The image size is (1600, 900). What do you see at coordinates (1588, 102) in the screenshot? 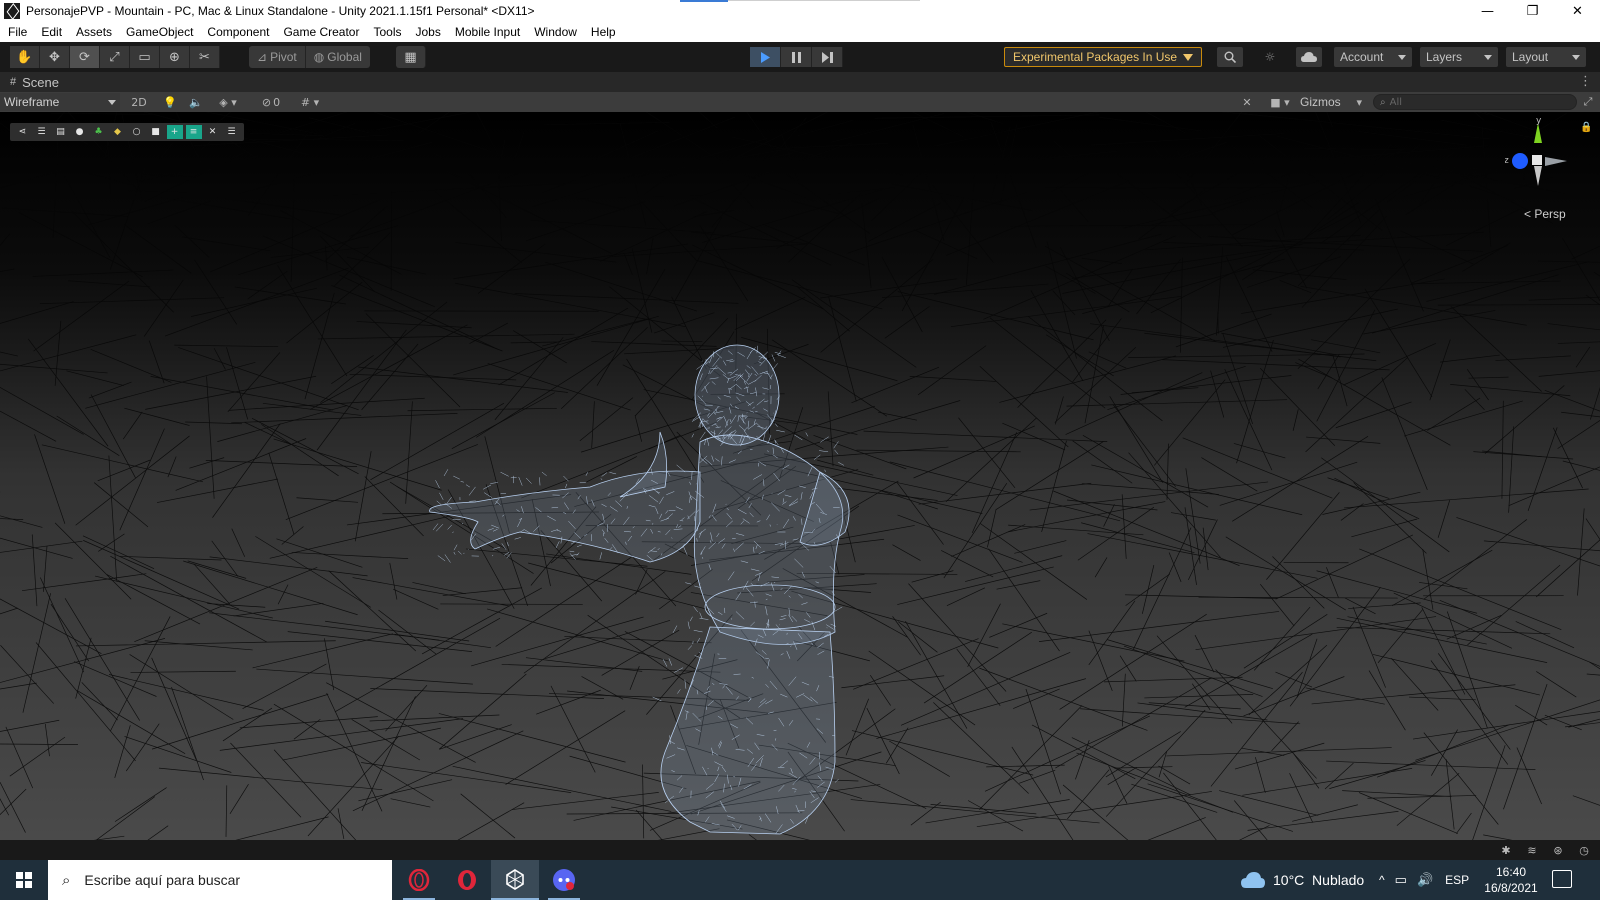
I see `maximize-scene-button: ⤢` at bounding box center [1588, 102].